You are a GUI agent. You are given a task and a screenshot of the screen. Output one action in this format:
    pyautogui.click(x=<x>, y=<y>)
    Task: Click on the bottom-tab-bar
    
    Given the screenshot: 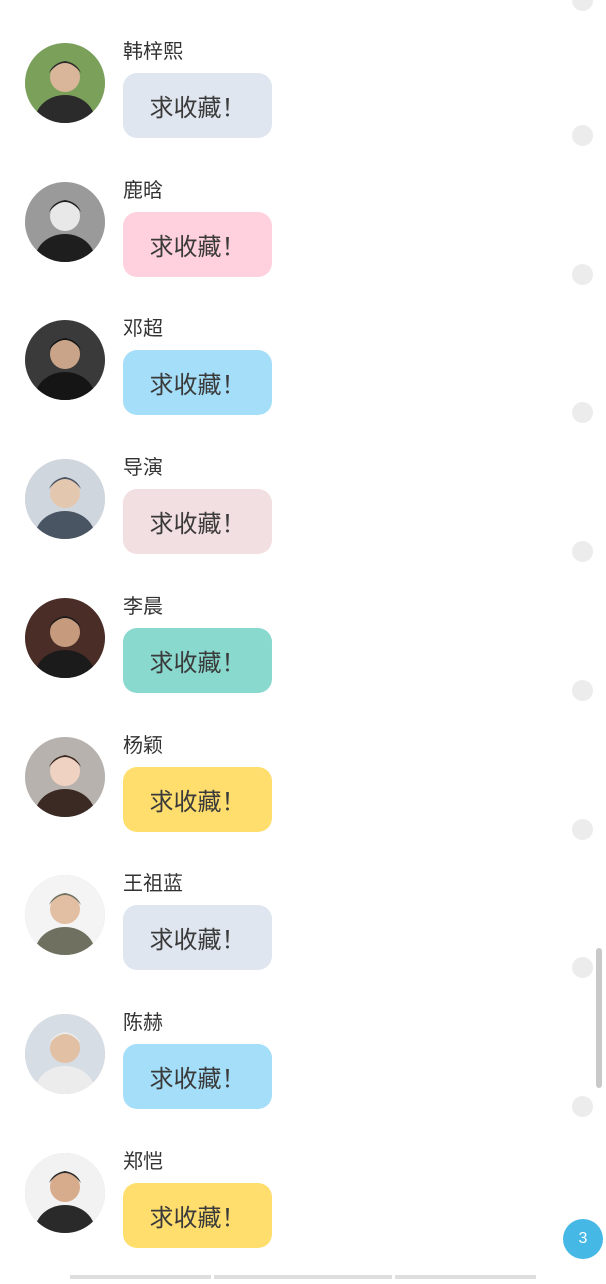 What is the action you would take?
    pyautogui.click(x=303, y=1277)
    